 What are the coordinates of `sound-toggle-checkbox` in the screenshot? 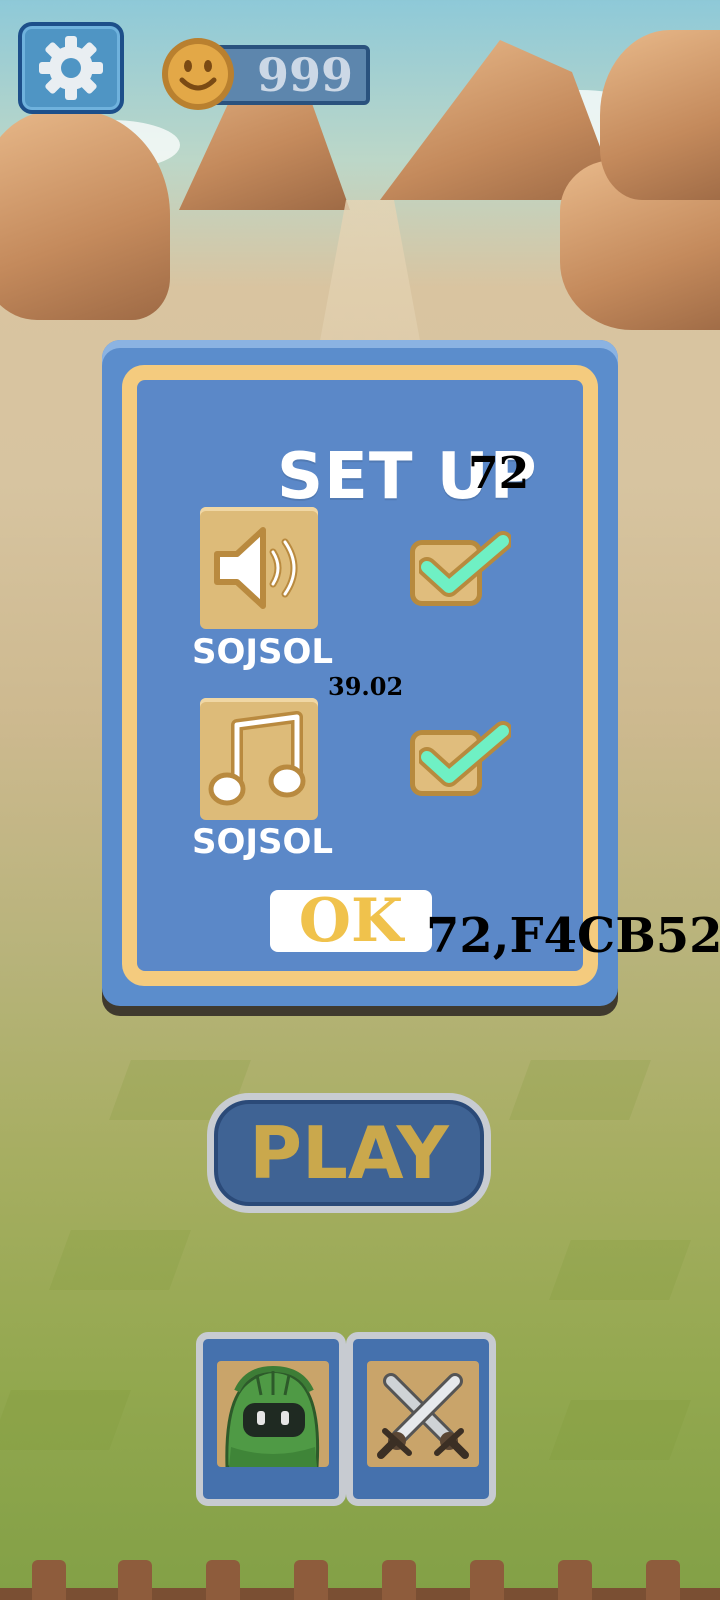 It's located at (460, 568).